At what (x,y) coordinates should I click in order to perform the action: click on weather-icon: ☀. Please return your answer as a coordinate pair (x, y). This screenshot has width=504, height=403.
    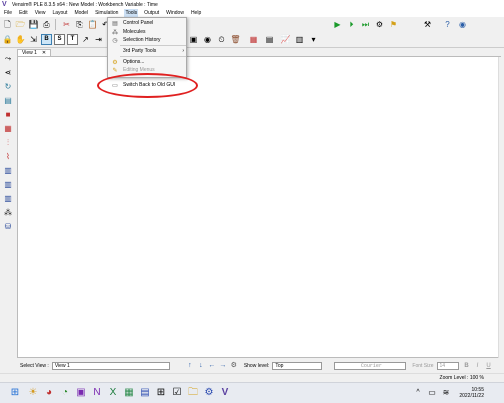
    Looking at the image, I should click on (33, 393).